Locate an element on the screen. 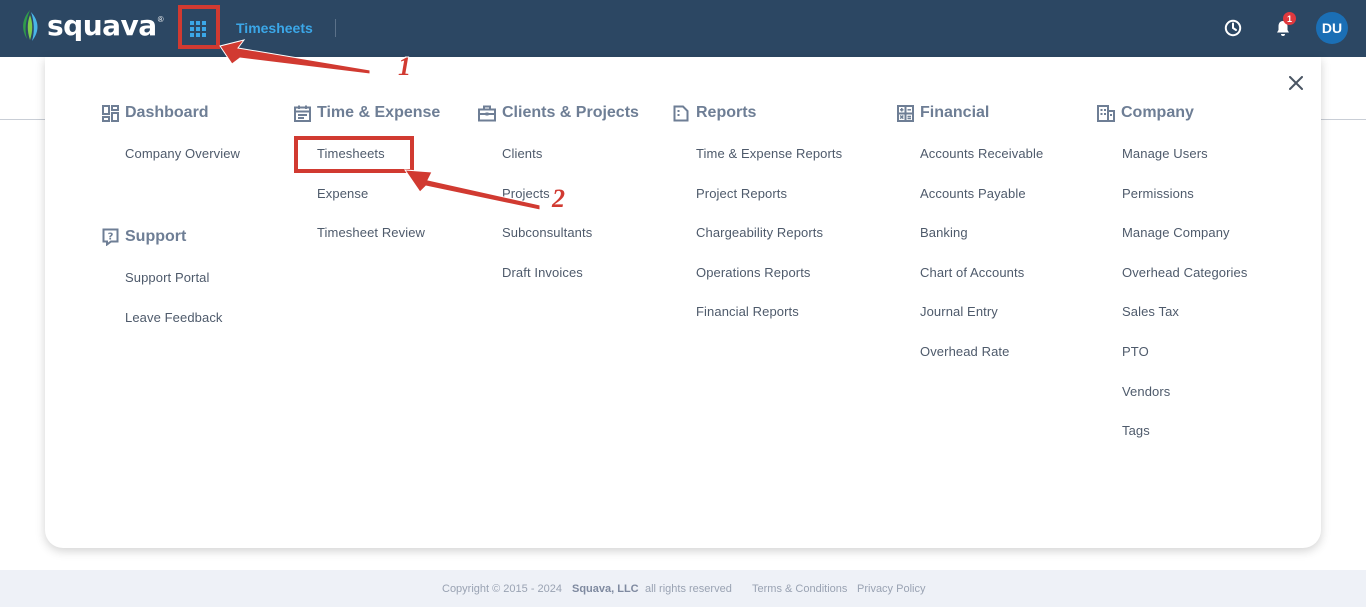 The image size is (1366, 607). notification-count-badge: 1 is located at coordinates (1289, 18).